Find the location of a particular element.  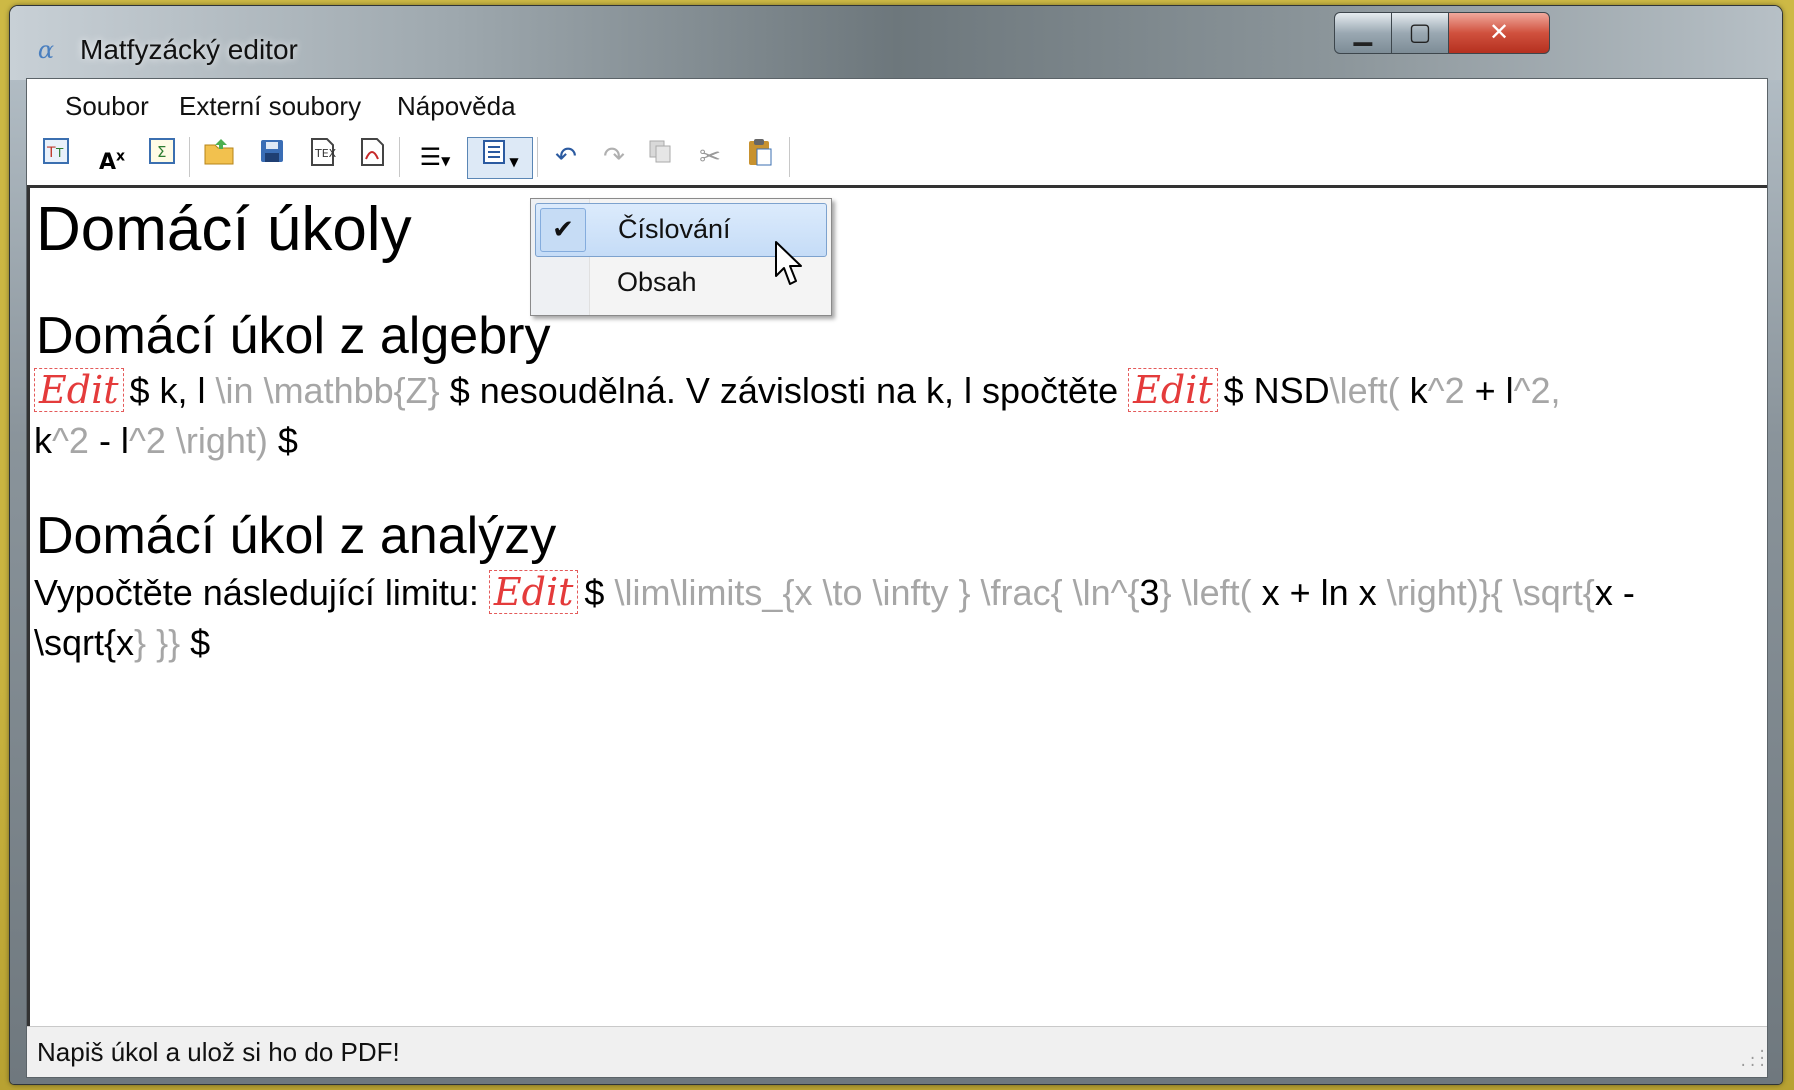

copy-button is located at coordinates (660, 157).